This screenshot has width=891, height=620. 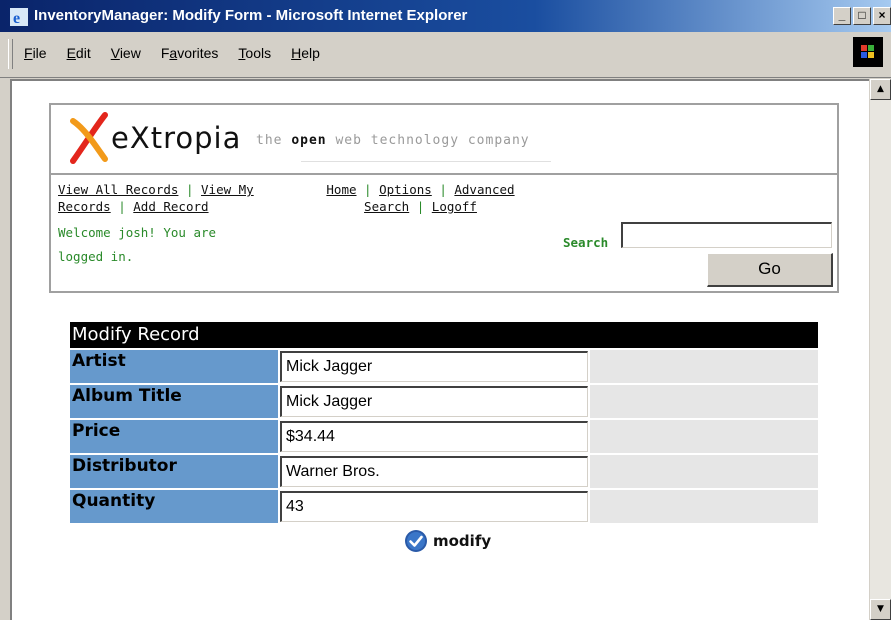 What do you see at coordinates (880, 349) in the screenshot?
I see `vertical-scrollbar: ▲ ▼` at bounding box center [880, 349].